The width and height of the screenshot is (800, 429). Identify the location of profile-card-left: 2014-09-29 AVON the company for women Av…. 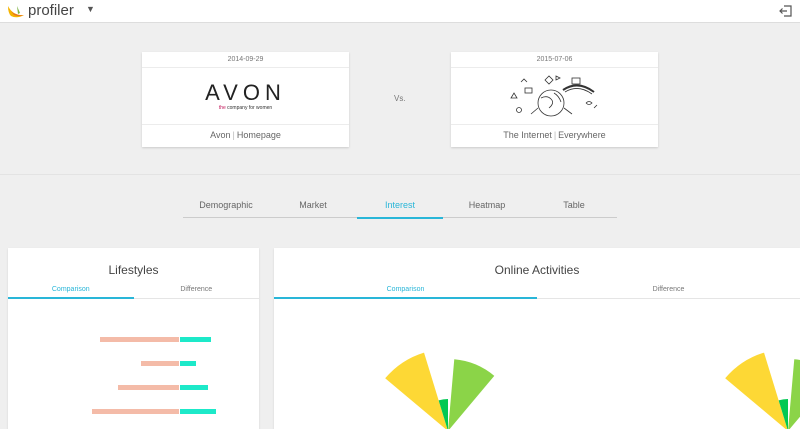
(245, 99).